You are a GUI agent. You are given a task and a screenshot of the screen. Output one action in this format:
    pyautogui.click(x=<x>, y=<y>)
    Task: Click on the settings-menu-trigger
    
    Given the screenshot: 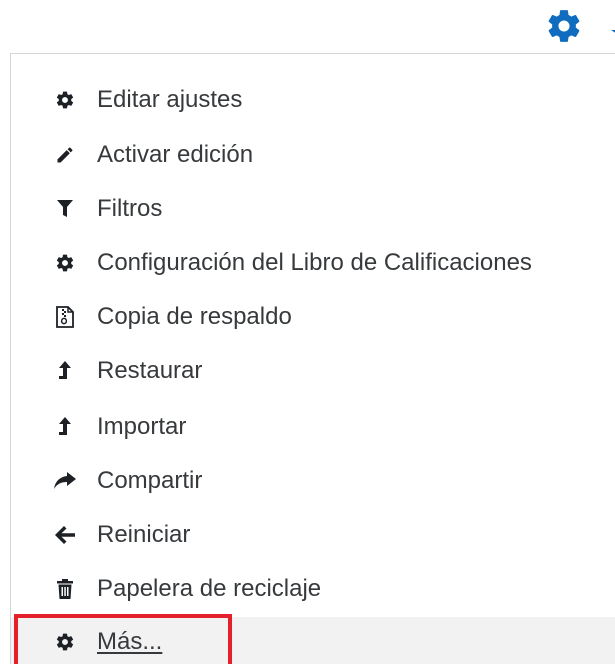 What is the action you would take?
    pyautogui.click(x=580, y=26)
    